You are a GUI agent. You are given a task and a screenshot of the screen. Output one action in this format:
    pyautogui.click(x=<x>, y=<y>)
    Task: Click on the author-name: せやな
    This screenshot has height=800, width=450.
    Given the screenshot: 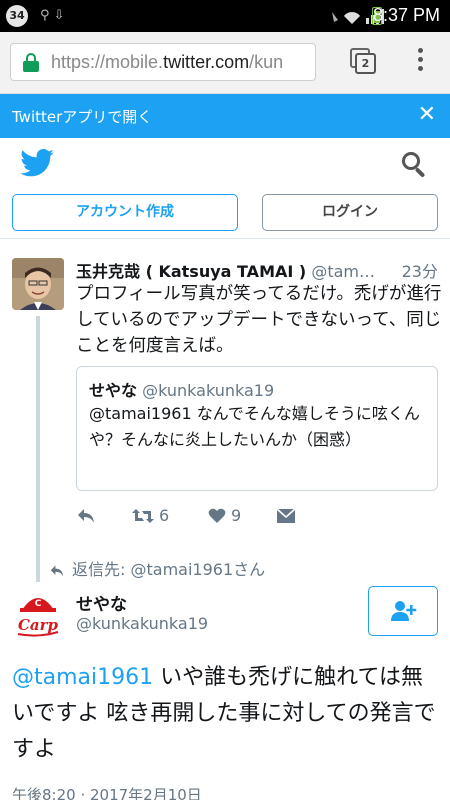 What is the action you would take?
    pyautogui.click(x=101, y=602)
    